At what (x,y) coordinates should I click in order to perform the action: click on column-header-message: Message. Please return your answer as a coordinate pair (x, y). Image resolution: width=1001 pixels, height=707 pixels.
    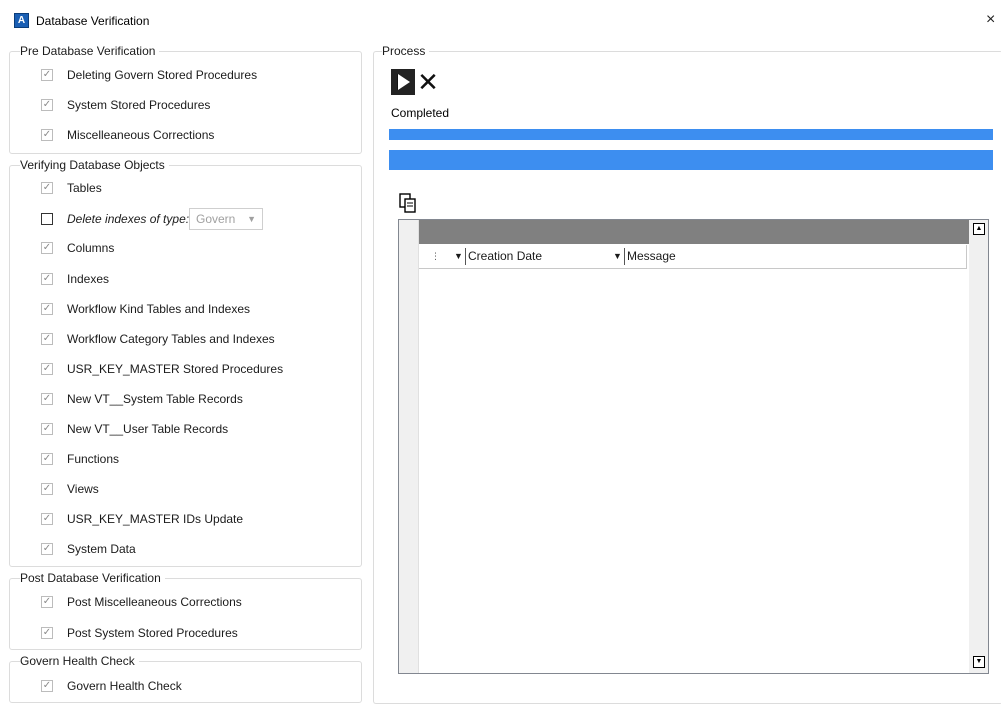
    Looking at the image, I should click on (651, 256).